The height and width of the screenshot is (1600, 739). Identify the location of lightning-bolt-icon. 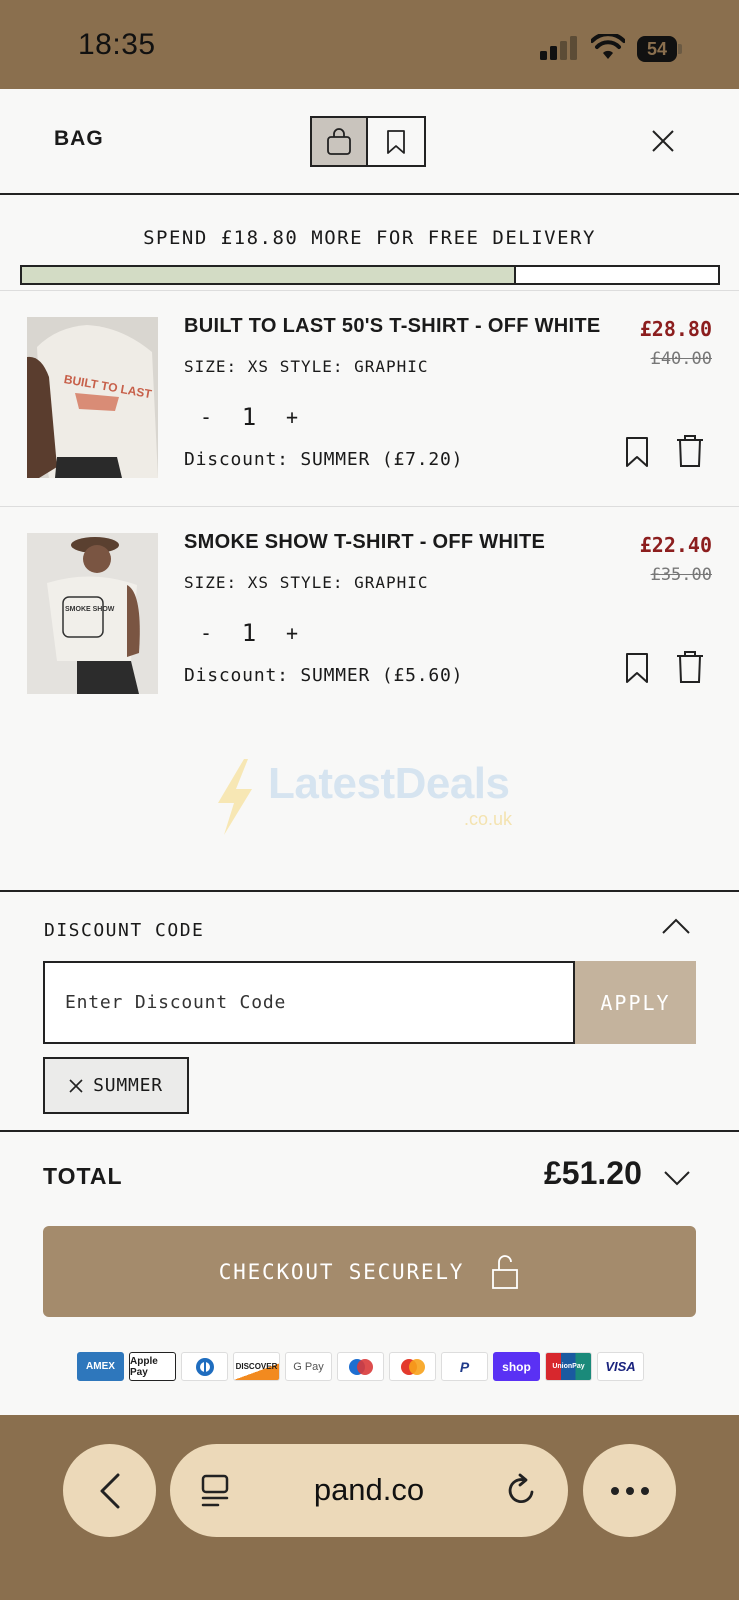
(235, 797).